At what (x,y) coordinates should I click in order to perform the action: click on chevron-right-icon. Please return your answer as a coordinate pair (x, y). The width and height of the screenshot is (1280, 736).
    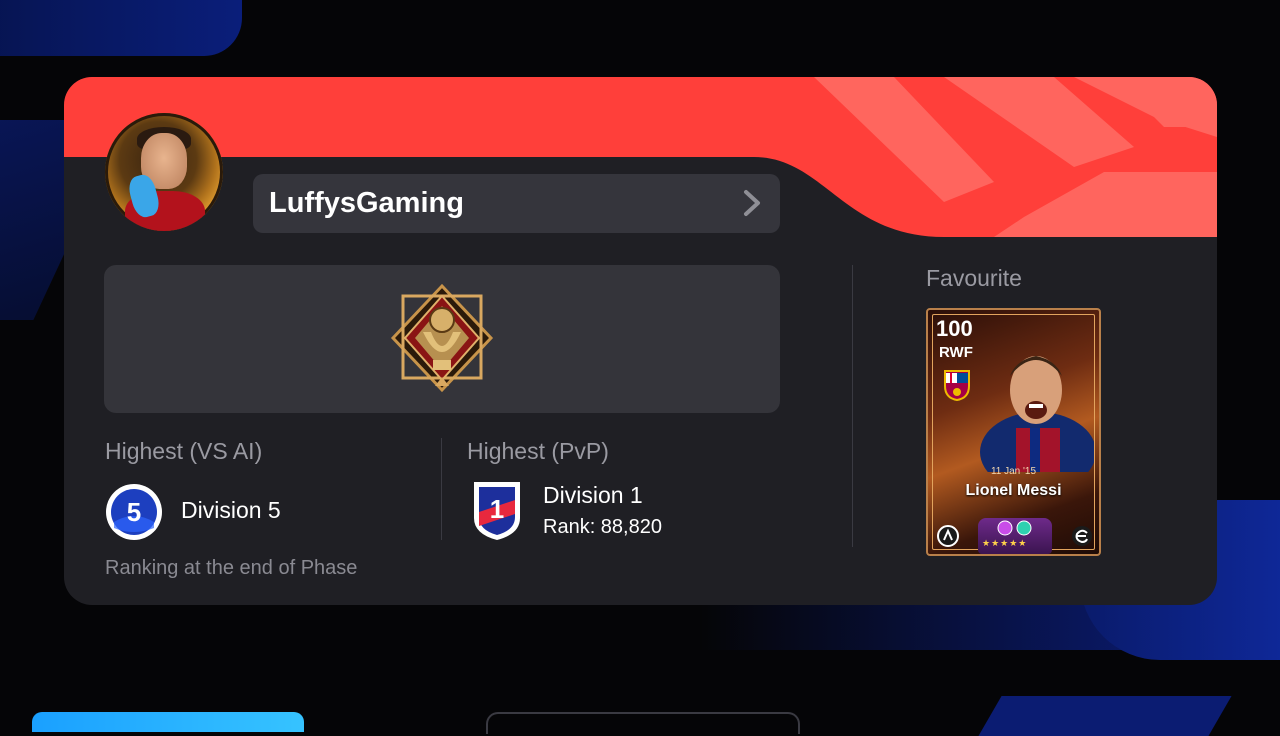
    Looking at the image, I should click on (752, 203).